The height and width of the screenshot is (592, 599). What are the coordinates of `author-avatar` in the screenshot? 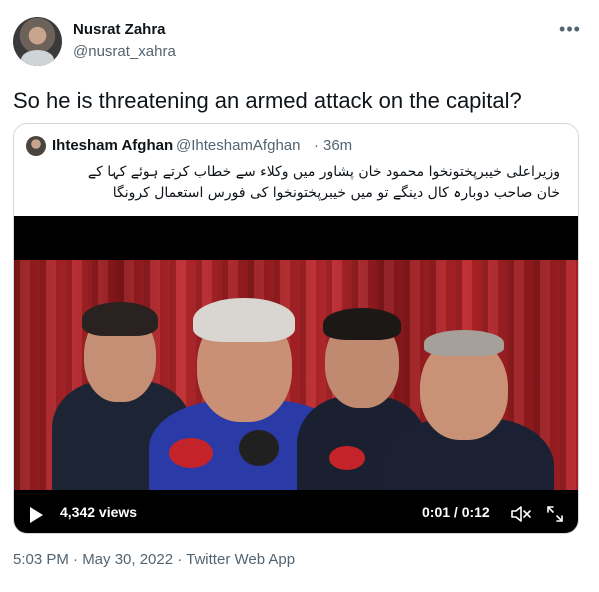 It's located at (37, 41).